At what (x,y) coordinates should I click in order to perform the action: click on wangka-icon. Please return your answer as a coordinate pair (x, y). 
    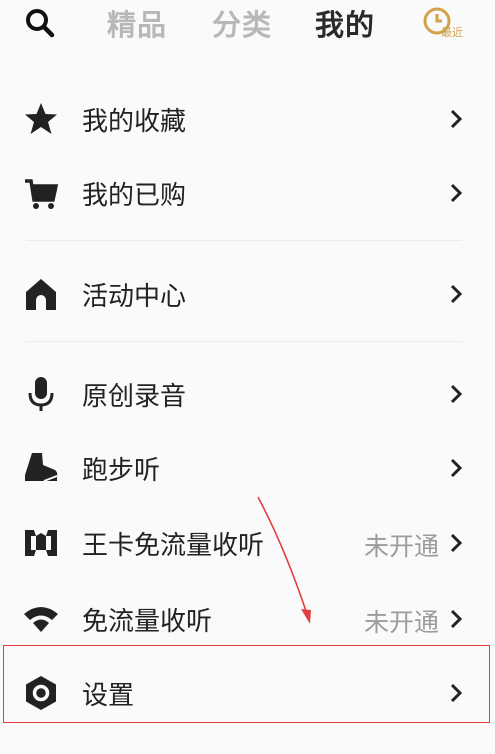
    Looking at the image, I should click on (41, 543).